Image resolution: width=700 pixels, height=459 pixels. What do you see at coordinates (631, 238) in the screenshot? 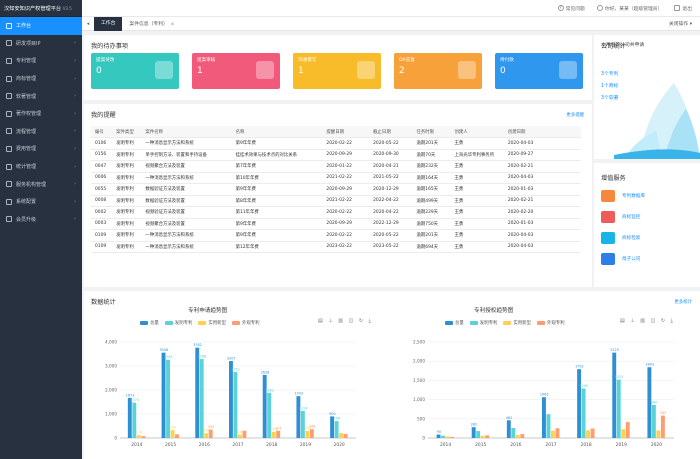
I see `service-link-2: 商标检索` at bounding box center [631, 238].